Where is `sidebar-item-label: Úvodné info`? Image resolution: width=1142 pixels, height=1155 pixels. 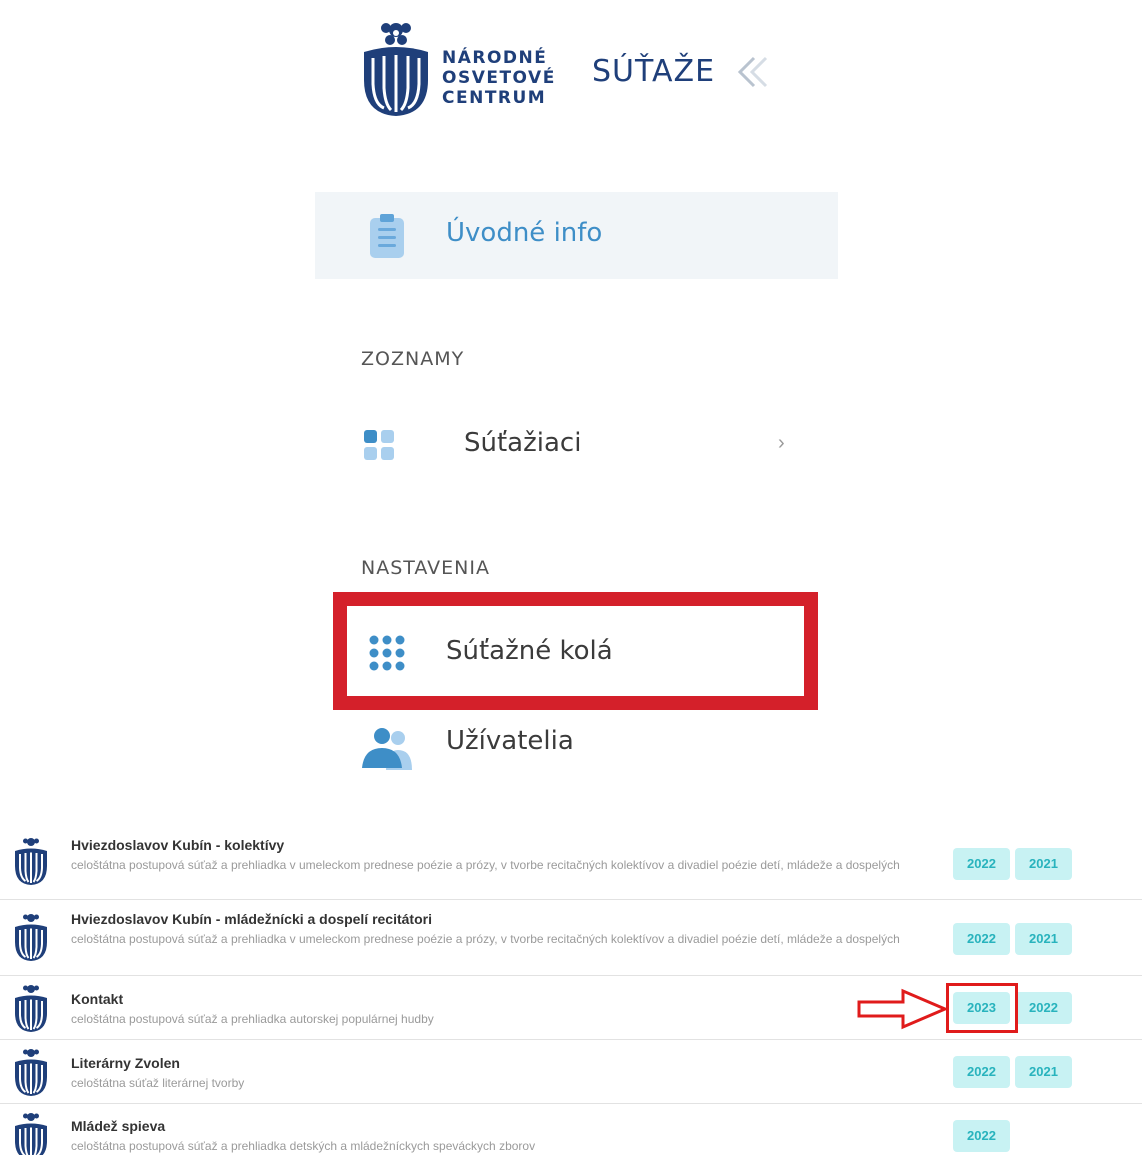 sidebar-item-label: Úvodné info is located at coordinates (524, 233).